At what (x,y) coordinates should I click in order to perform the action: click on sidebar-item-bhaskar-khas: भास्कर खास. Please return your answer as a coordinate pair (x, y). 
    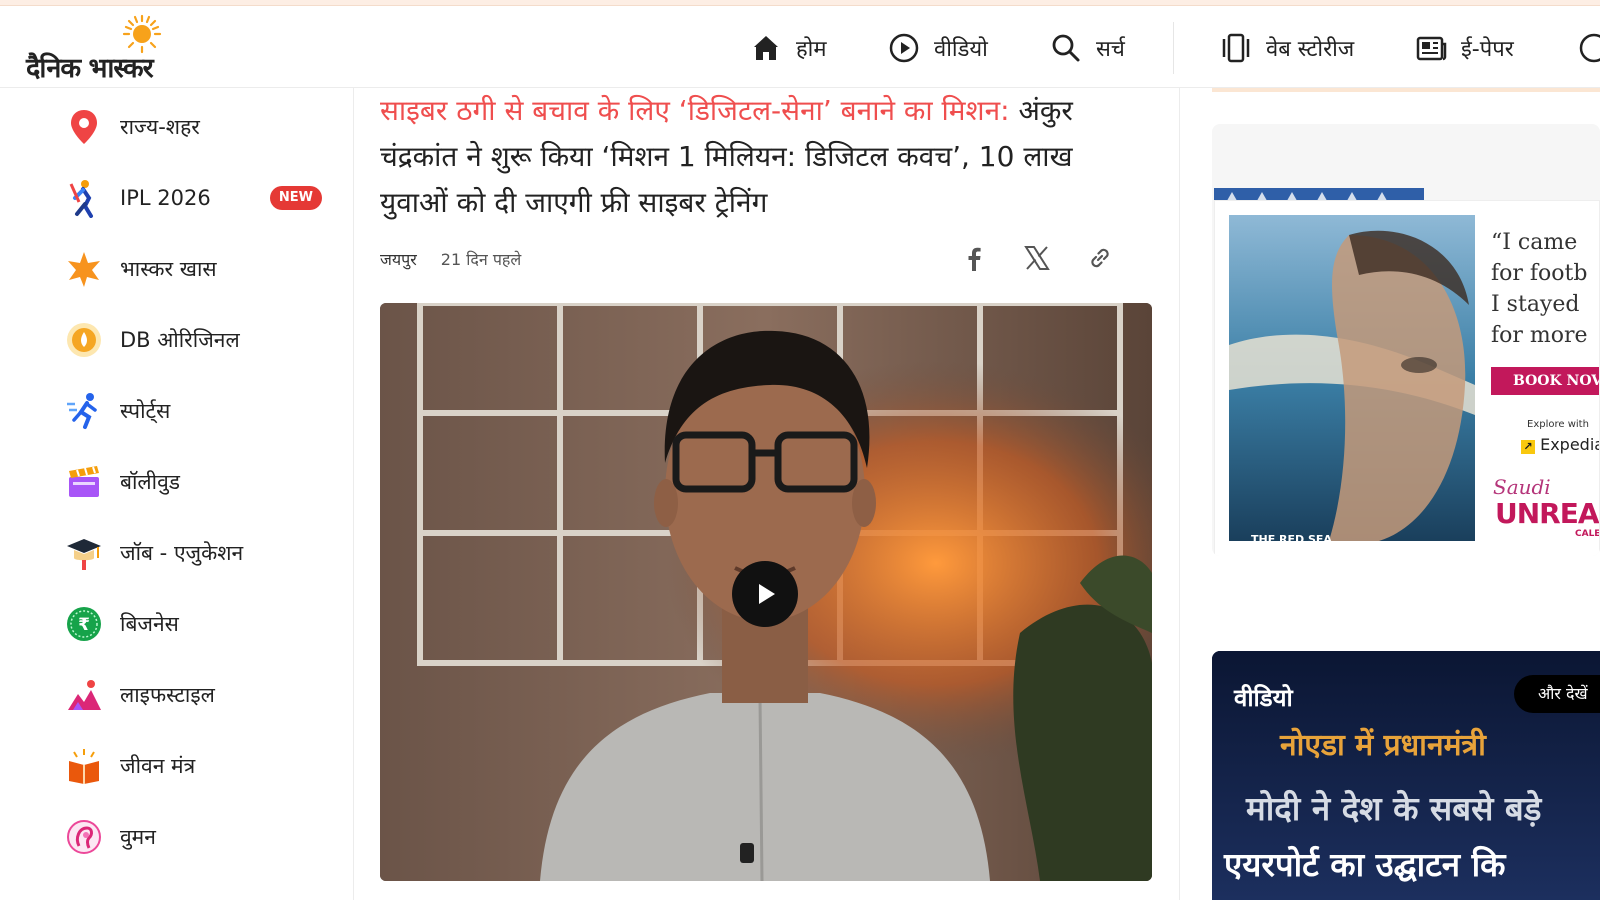
    Looking at the image, I should click on (199, 269).